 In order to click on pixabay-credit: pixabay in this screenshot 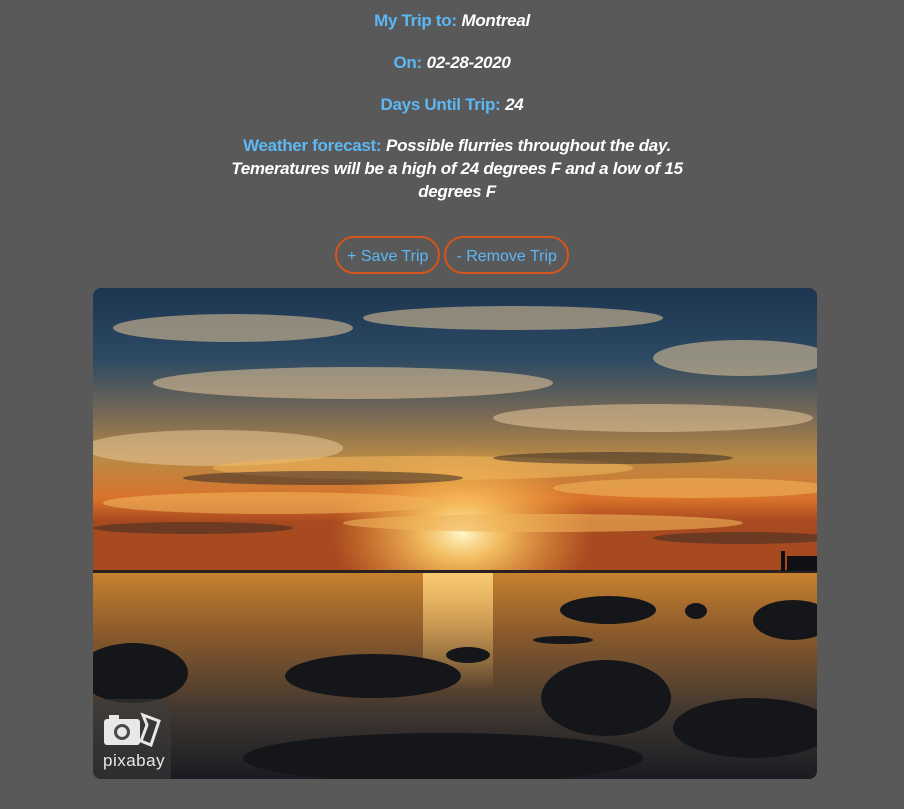, I will do `click(134, 760)`.